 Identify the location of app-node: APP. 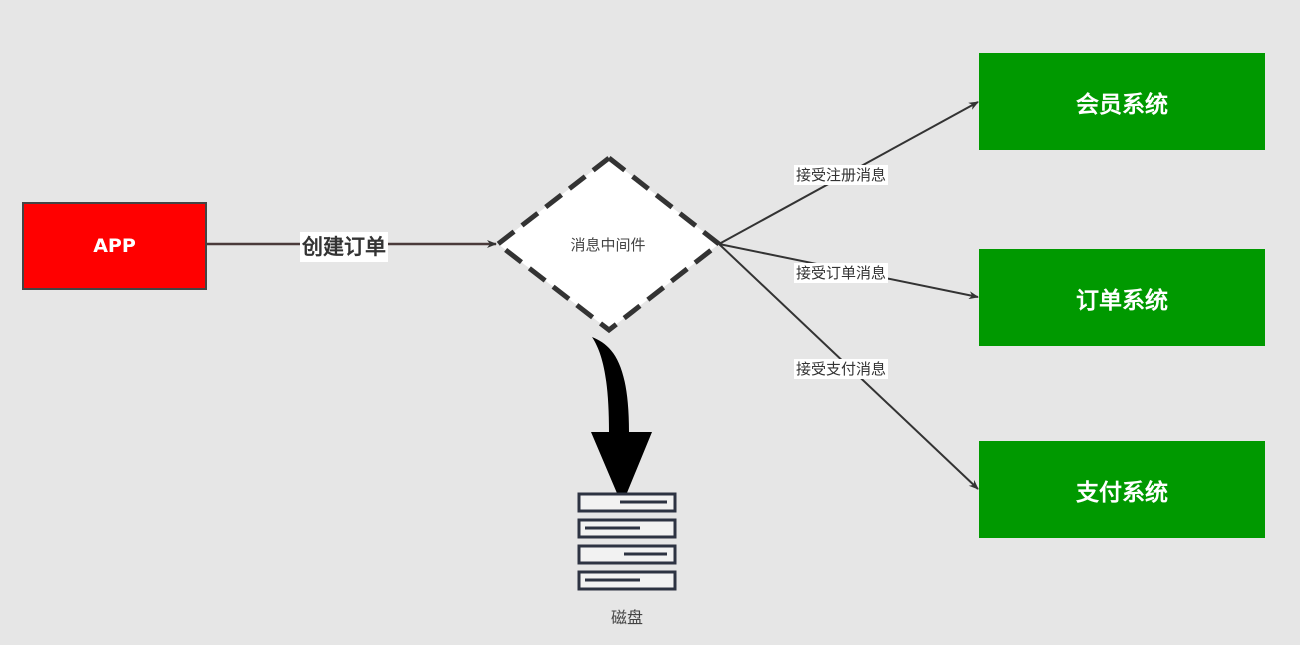
(114, 246).